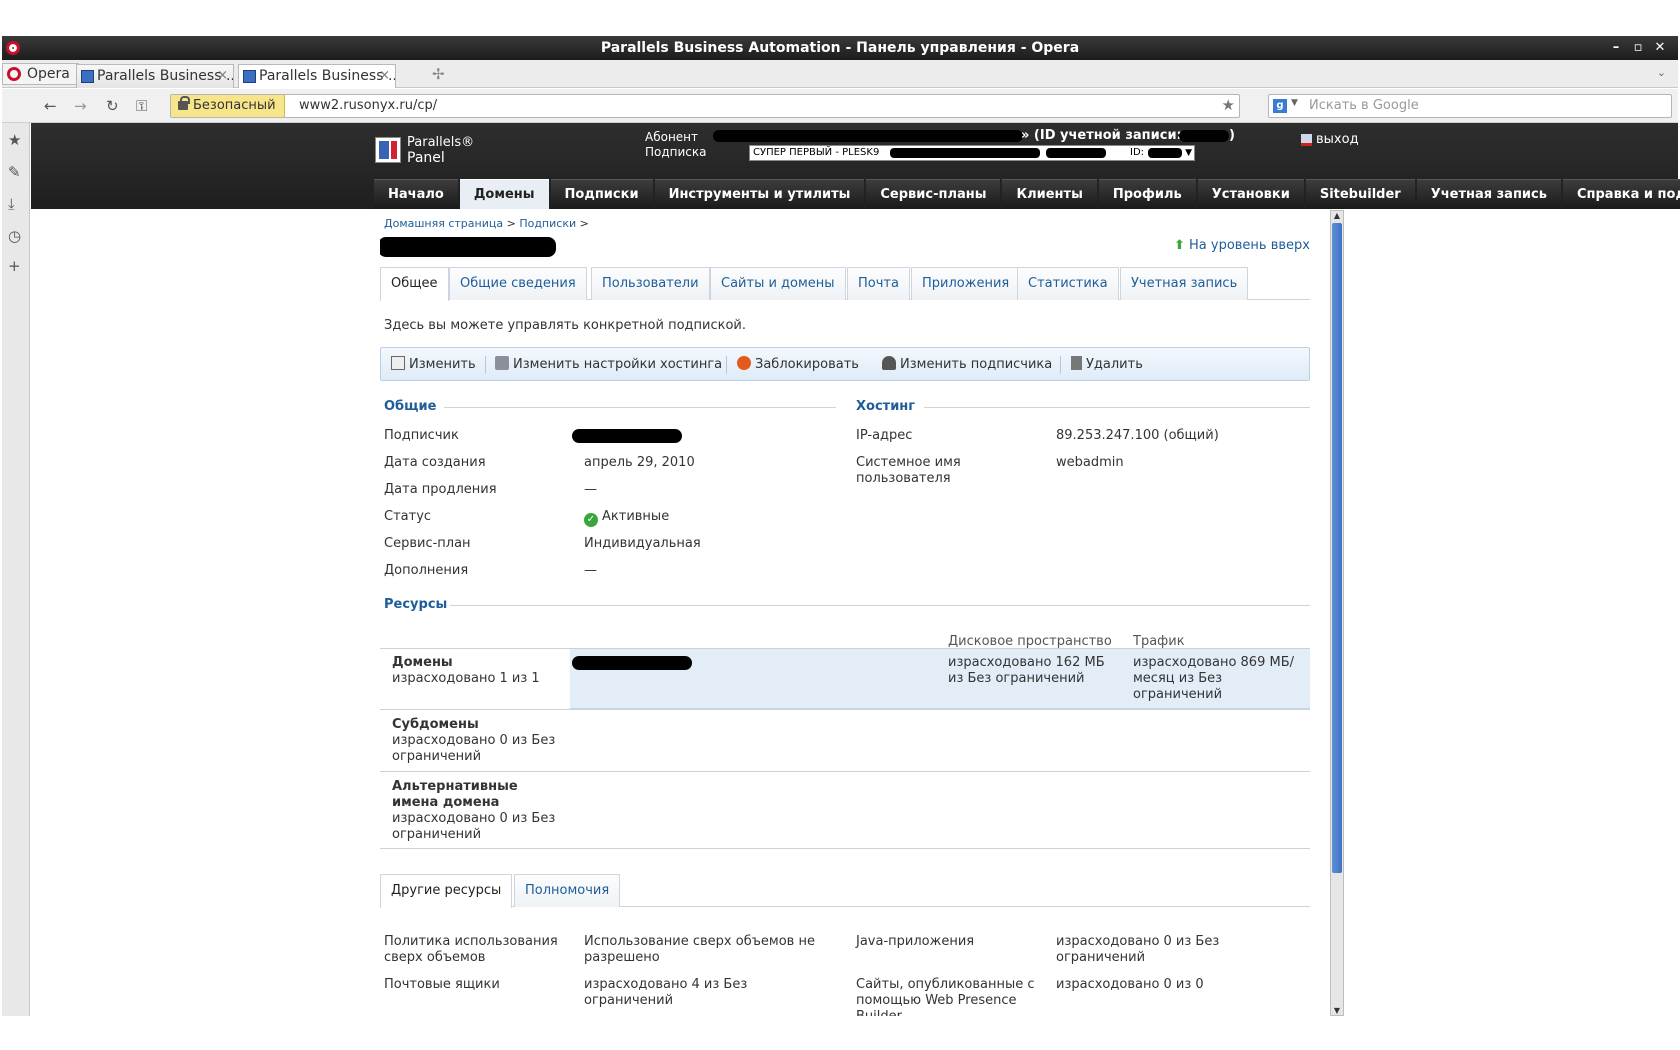 The height and width of the screenshot is (1050, 1680). Describe the element at coordinates (1638, 48) in the screenshot. I see `maximize-icon: ▫` at that location.